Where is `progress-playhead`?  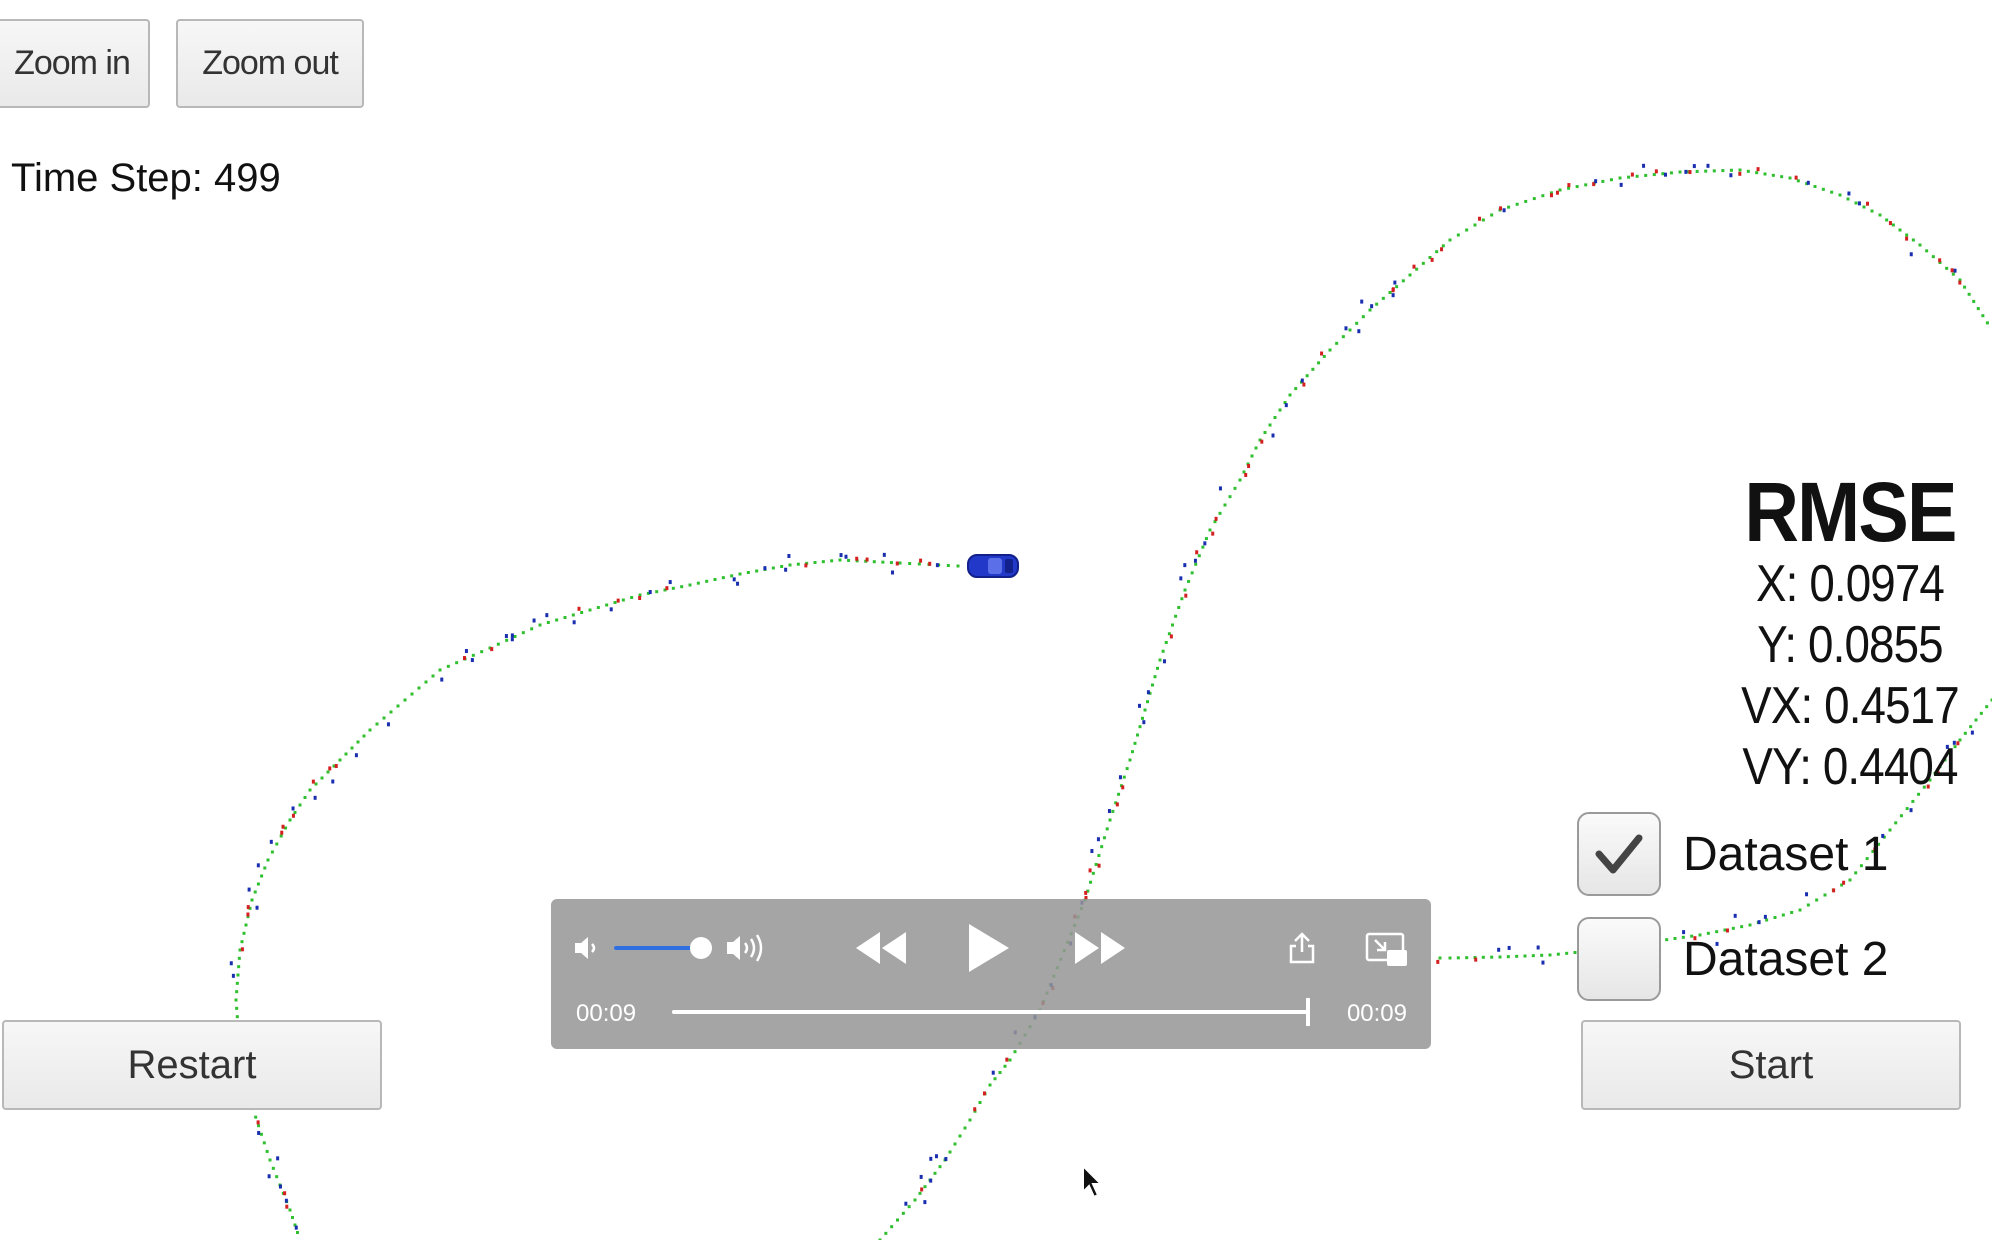
progress-playhead is located at coordinates (1308, 1012).